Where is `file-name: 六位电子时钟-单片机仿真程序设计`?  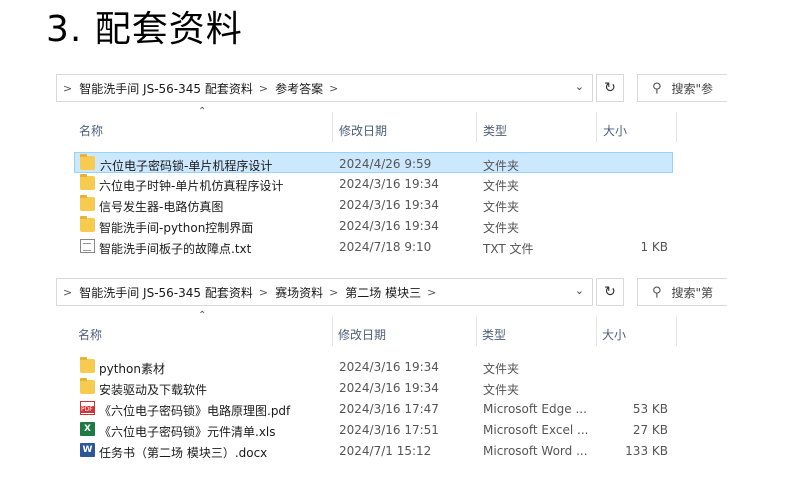 file-name: 六位电子时钟-单片机仿真程序设计 is located at coordinates (191, 186).